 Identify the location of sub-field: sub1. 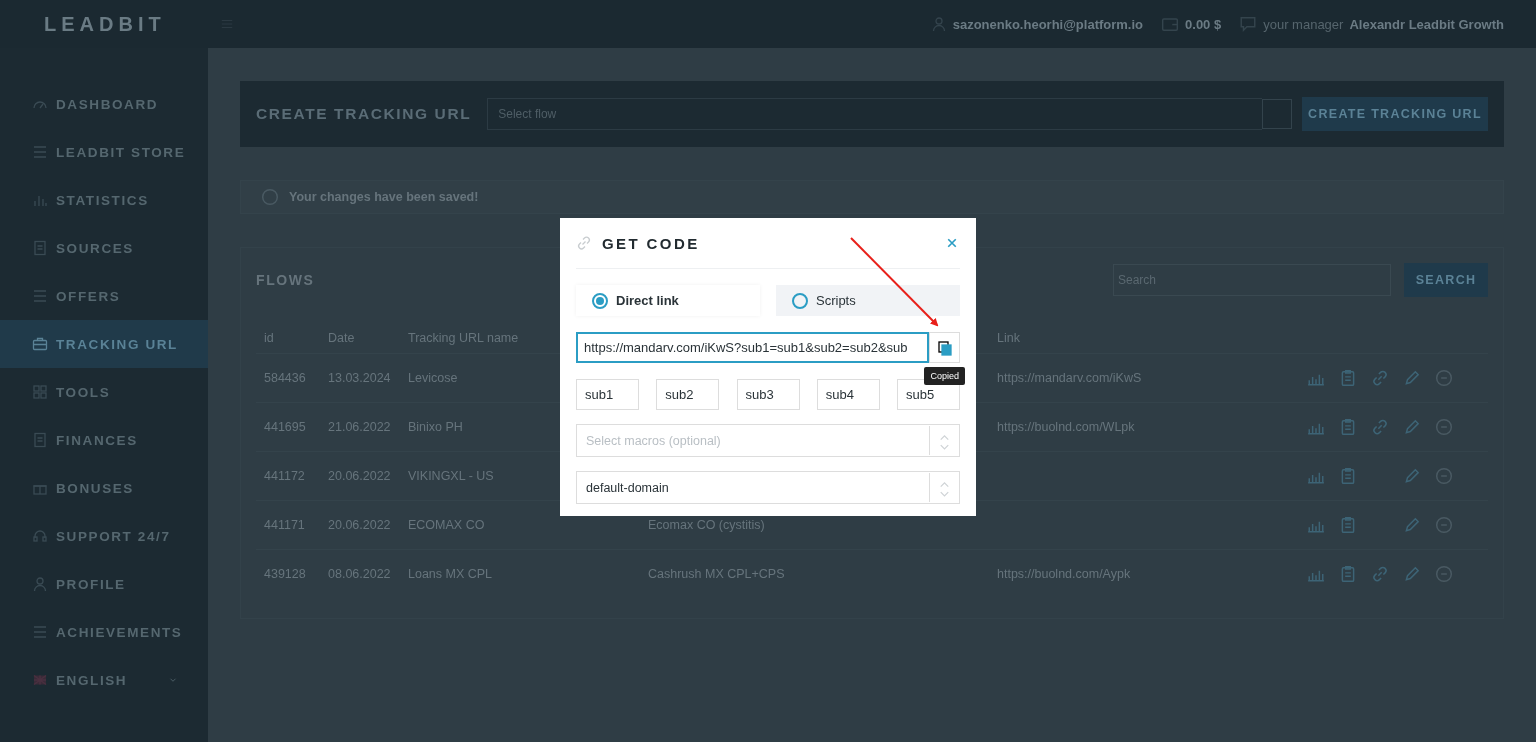
(607, 394).